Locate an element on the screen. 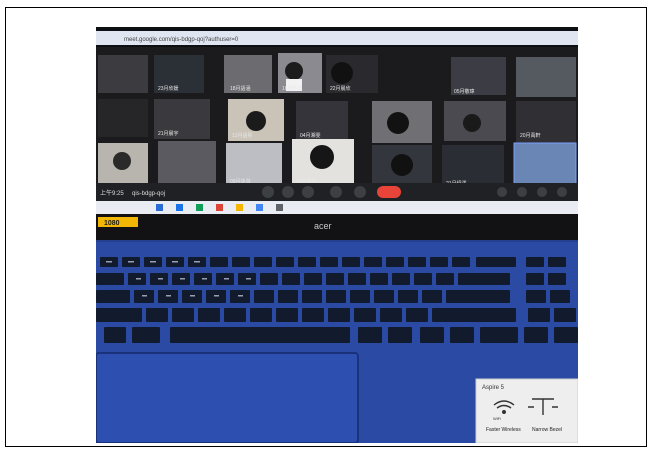 The width and height of the screenshot is (653, 451). taskbar is located at coordinates (337, 207).